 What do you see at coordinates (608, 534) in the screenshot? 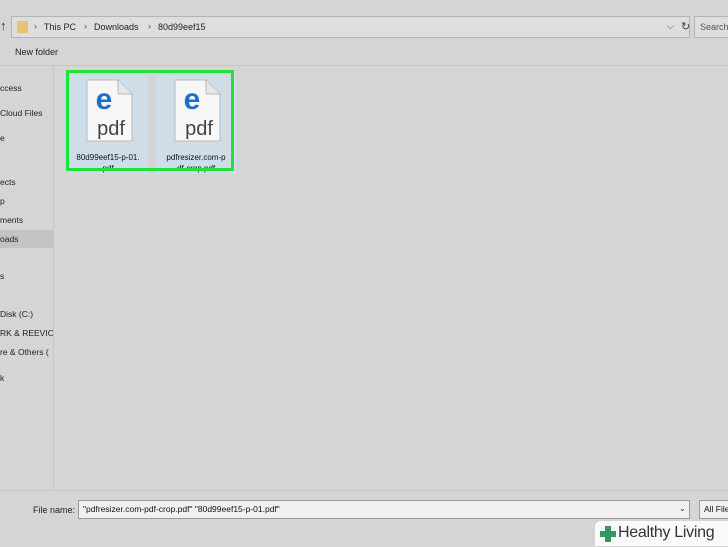
I see `health-cross-icon` at bounding box center [608, 534].